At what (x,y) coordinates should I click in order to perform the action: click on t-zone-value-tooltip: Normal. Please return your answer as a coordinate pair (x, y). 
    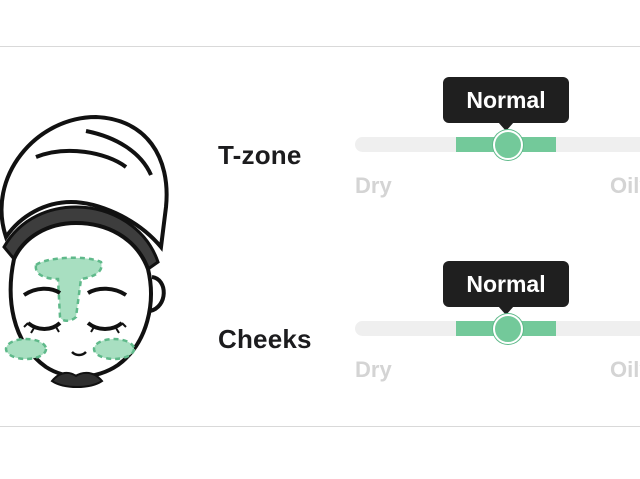
    Looking at the image, I should click on (506, 104).